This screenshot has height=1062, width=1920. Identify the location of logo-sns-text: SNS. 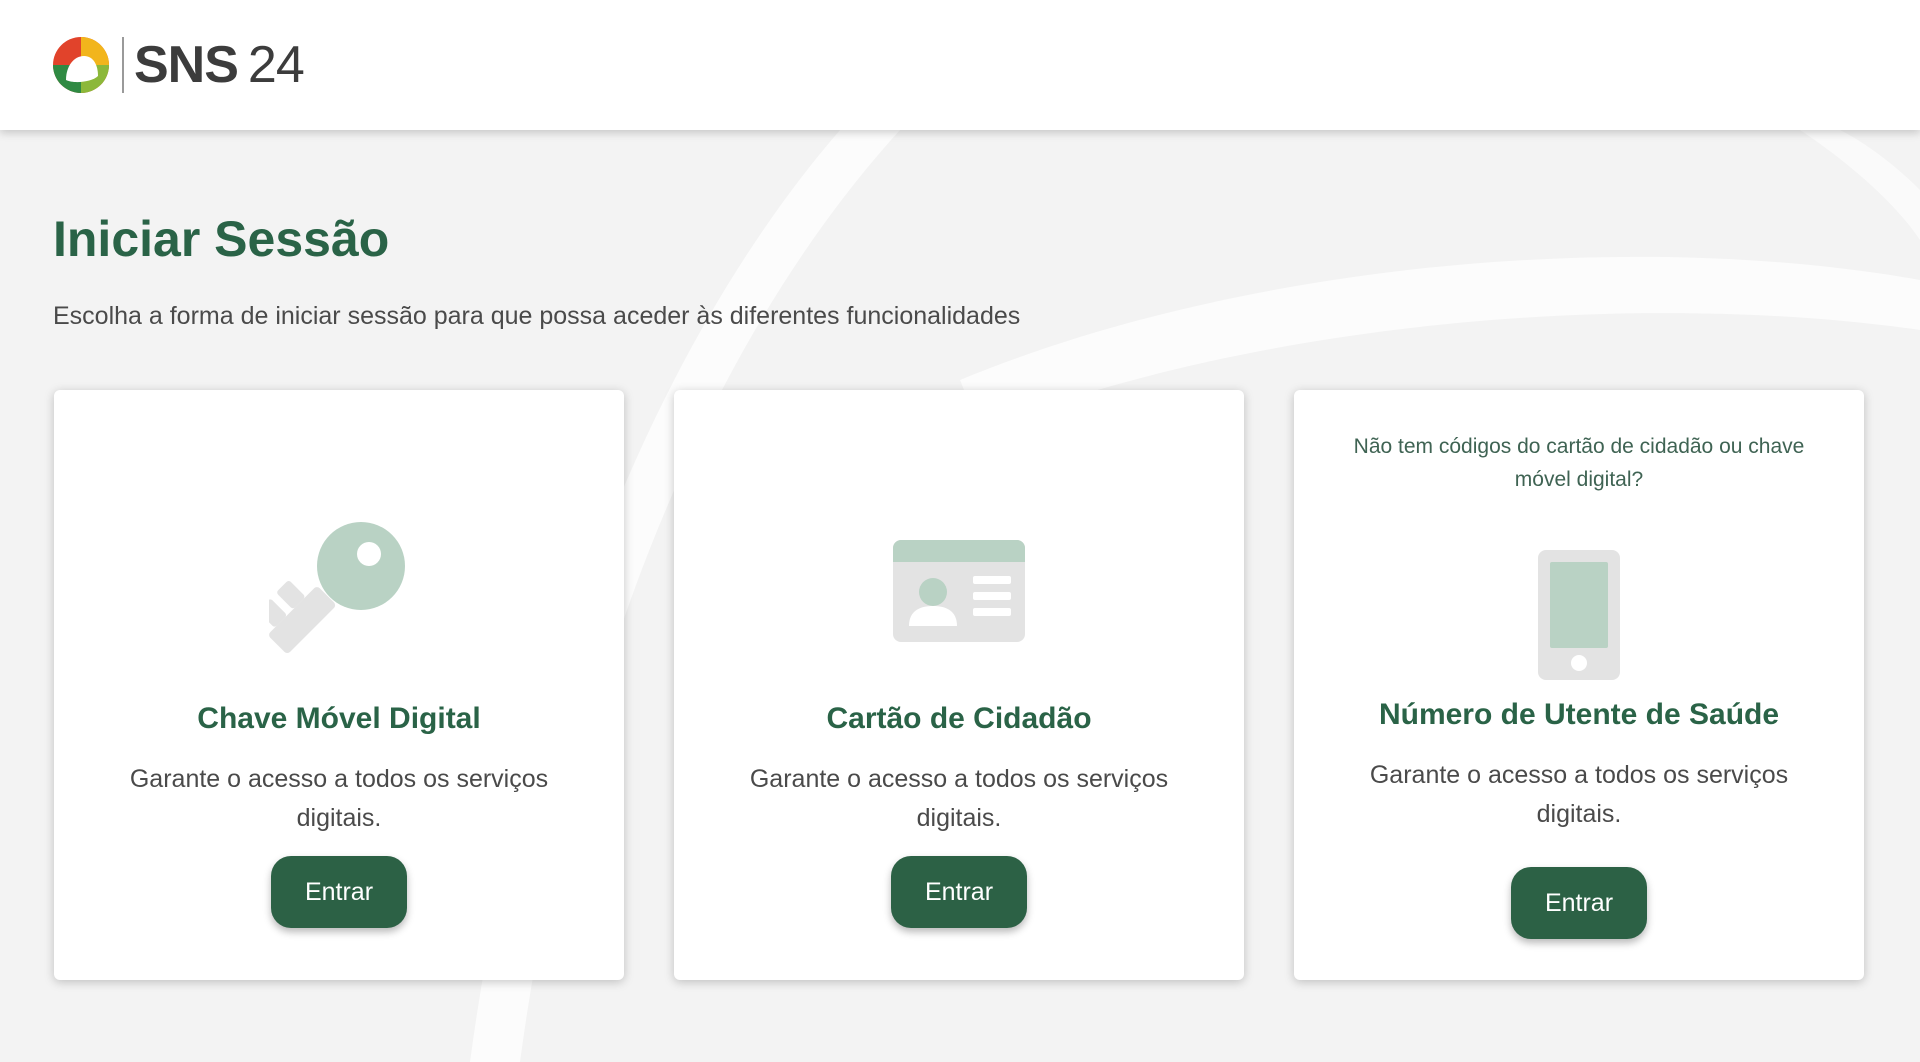
(186, 65).